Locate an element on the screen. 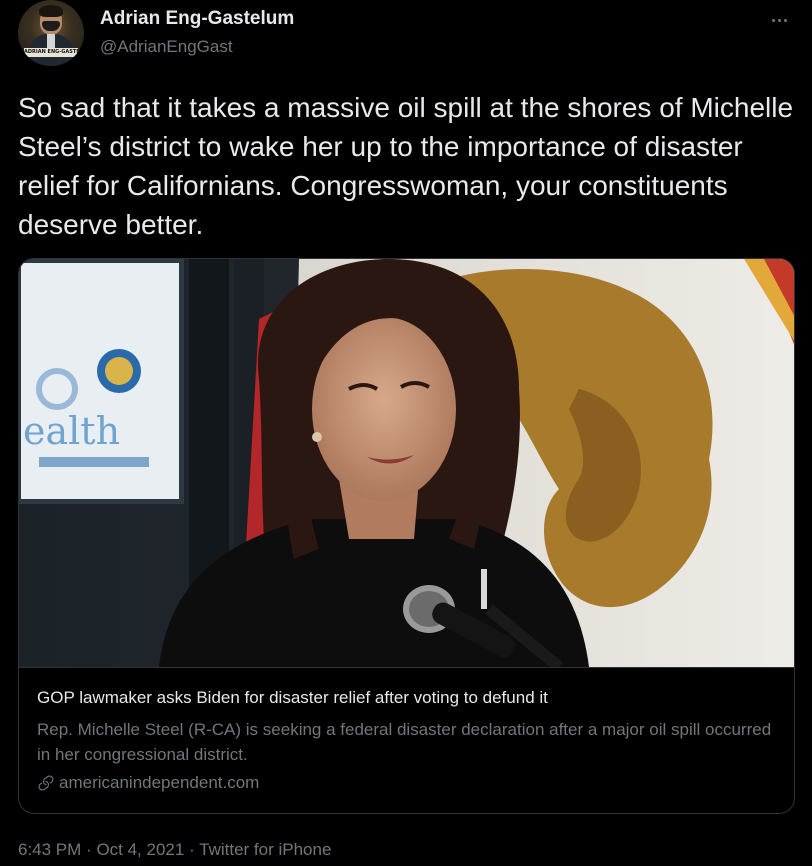  card-domain-text: americanindependent.com is located at coordinates (159, 783).